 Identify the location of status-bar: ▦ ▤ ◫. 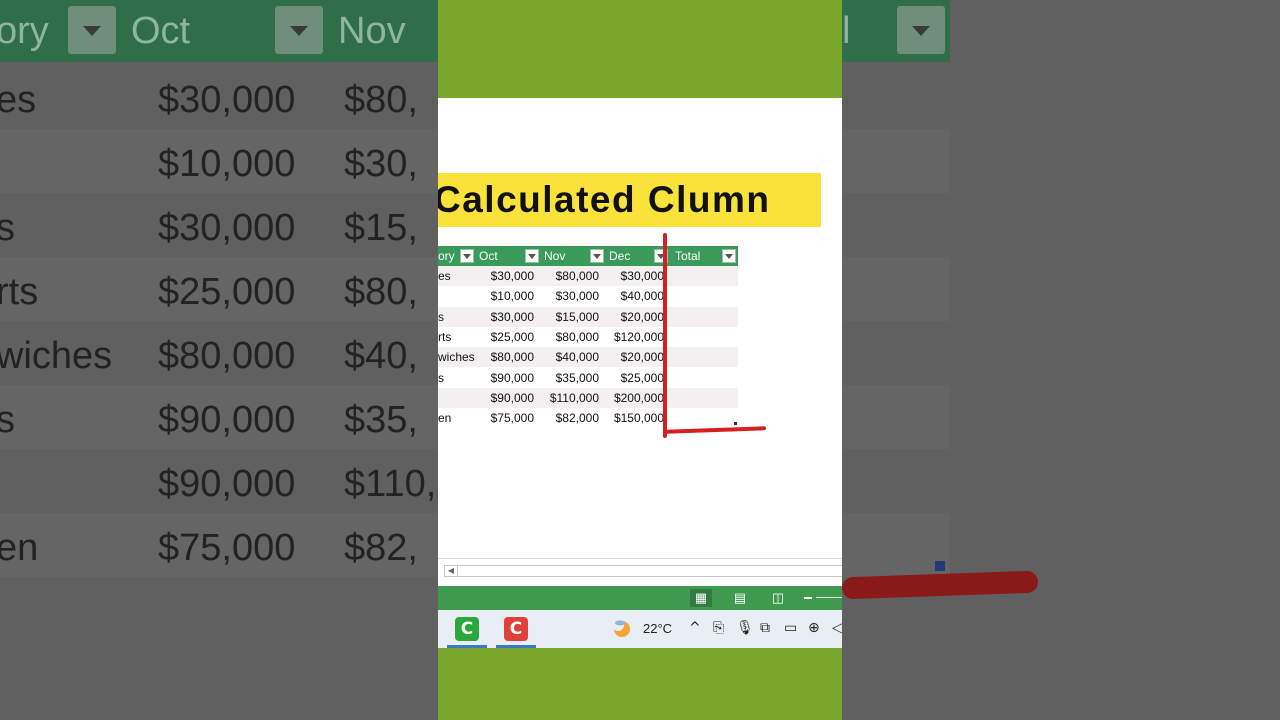
(640, 598).